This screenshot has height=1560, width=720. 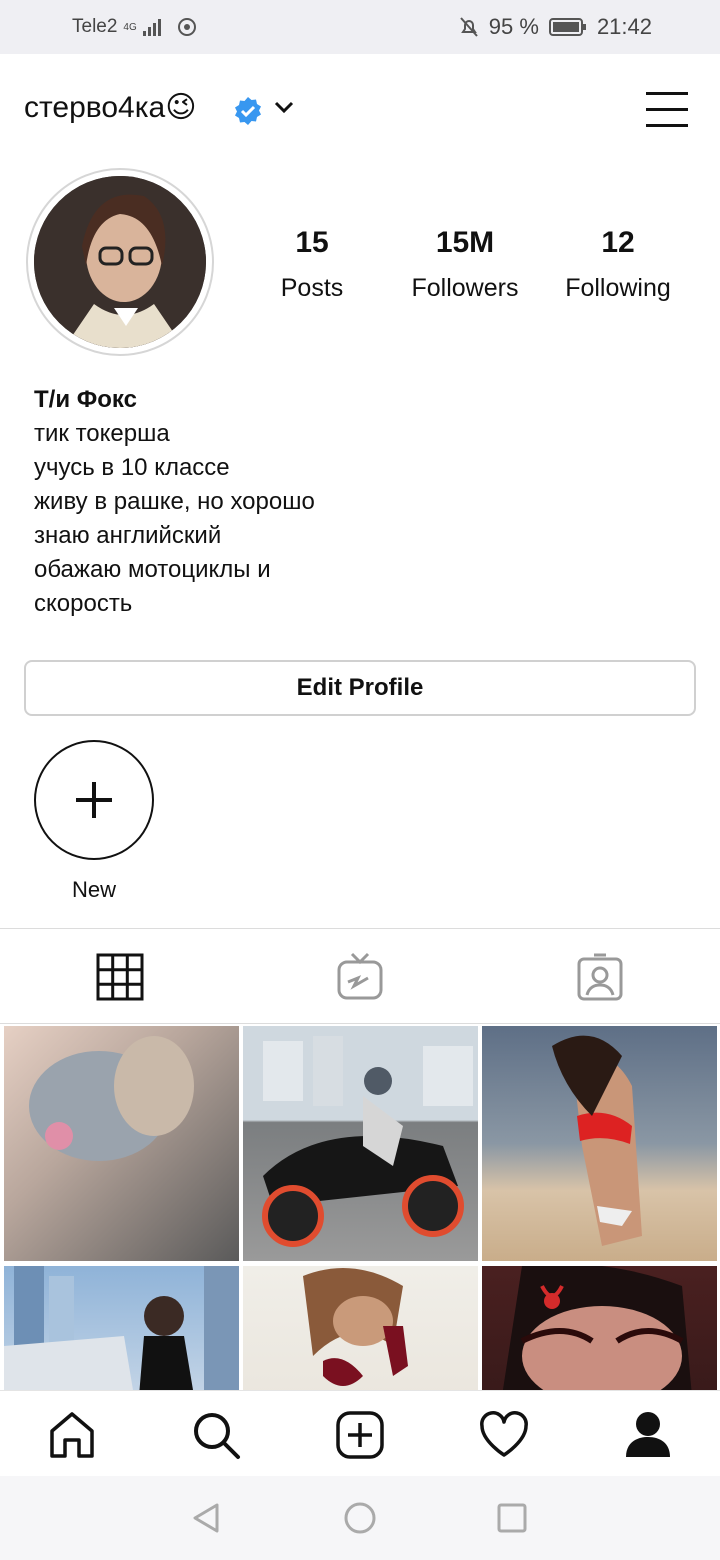 What do you see at coordinates (618, 264) in the screenshot?
I see `following-count: 12 Following` at bounding box center [618, 264].